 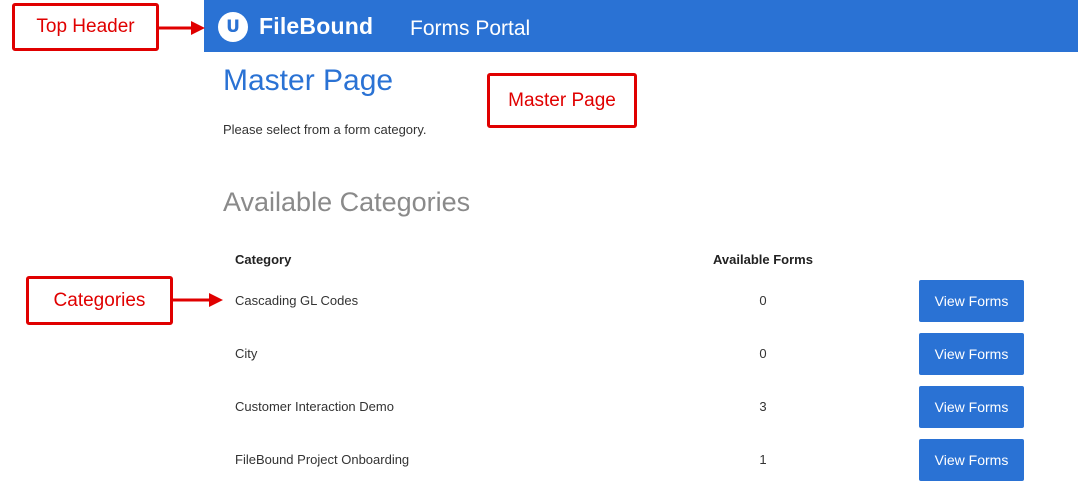 What do you see at coordinates (308, 80) in the screenshot?
I see `page-title: Master Page` at bounding box center [308, 80].